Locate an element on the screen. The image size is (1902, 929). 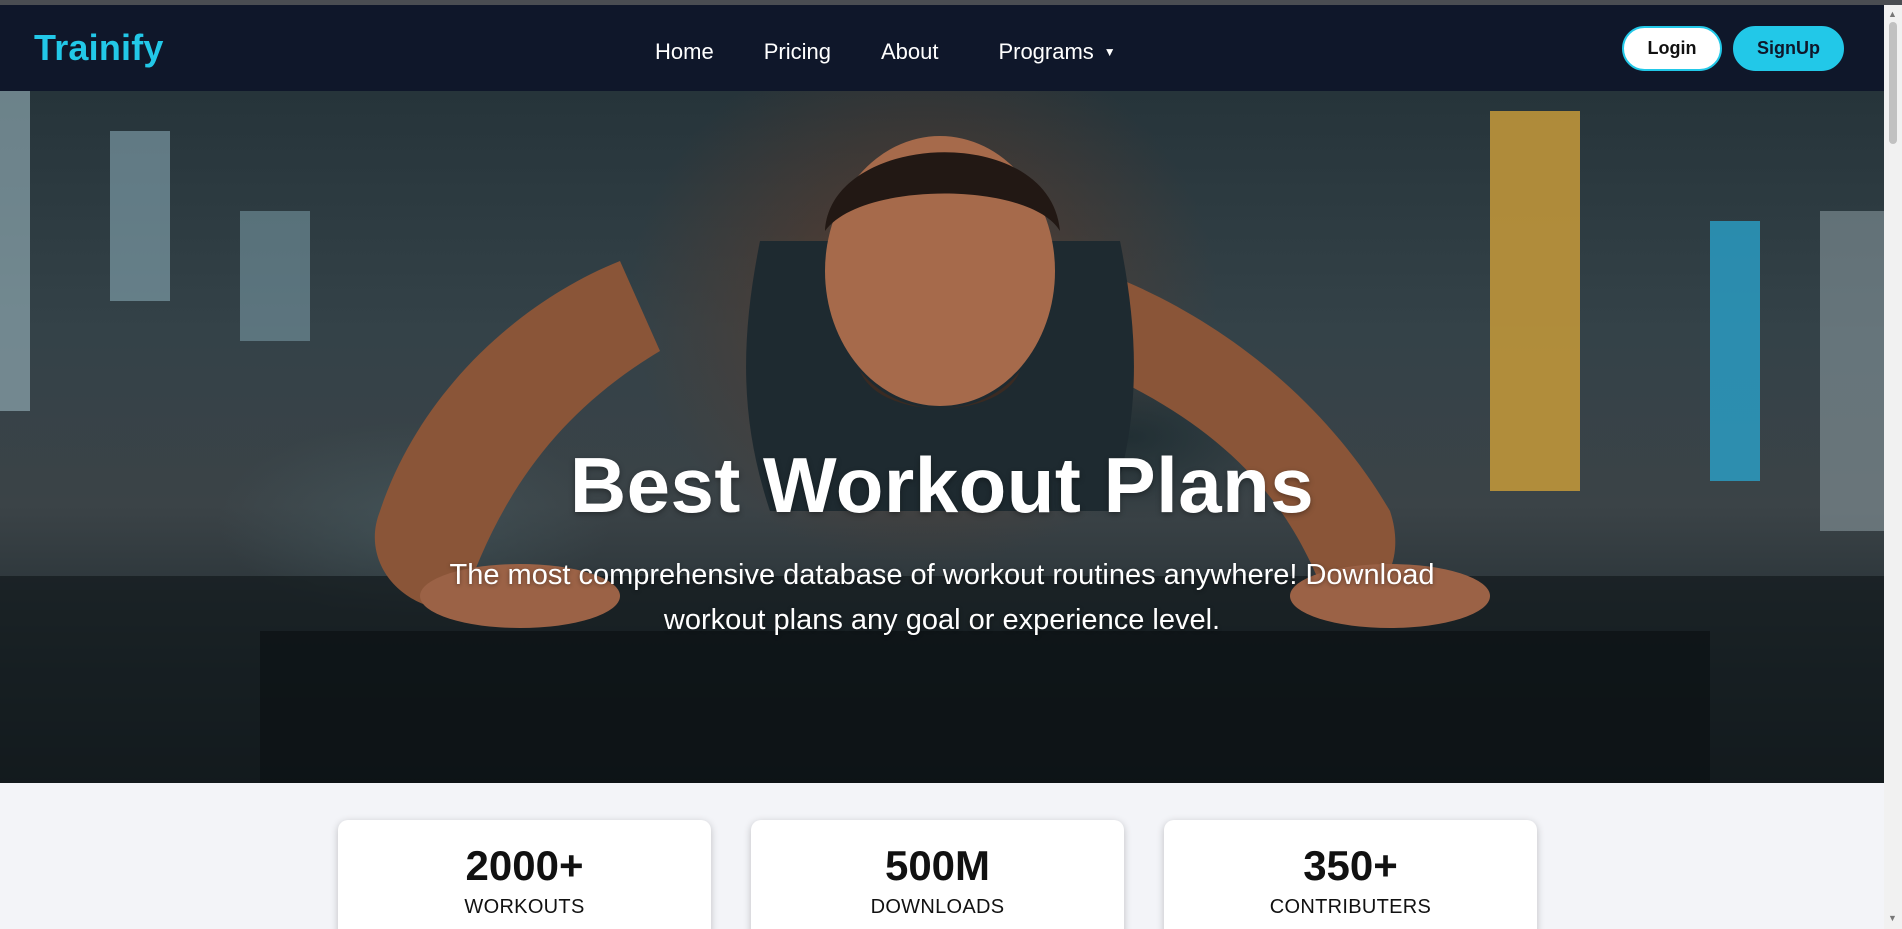
stat-card-contributers: 350+ CONTRIBUTERS is located at coordinates (1350, 874).